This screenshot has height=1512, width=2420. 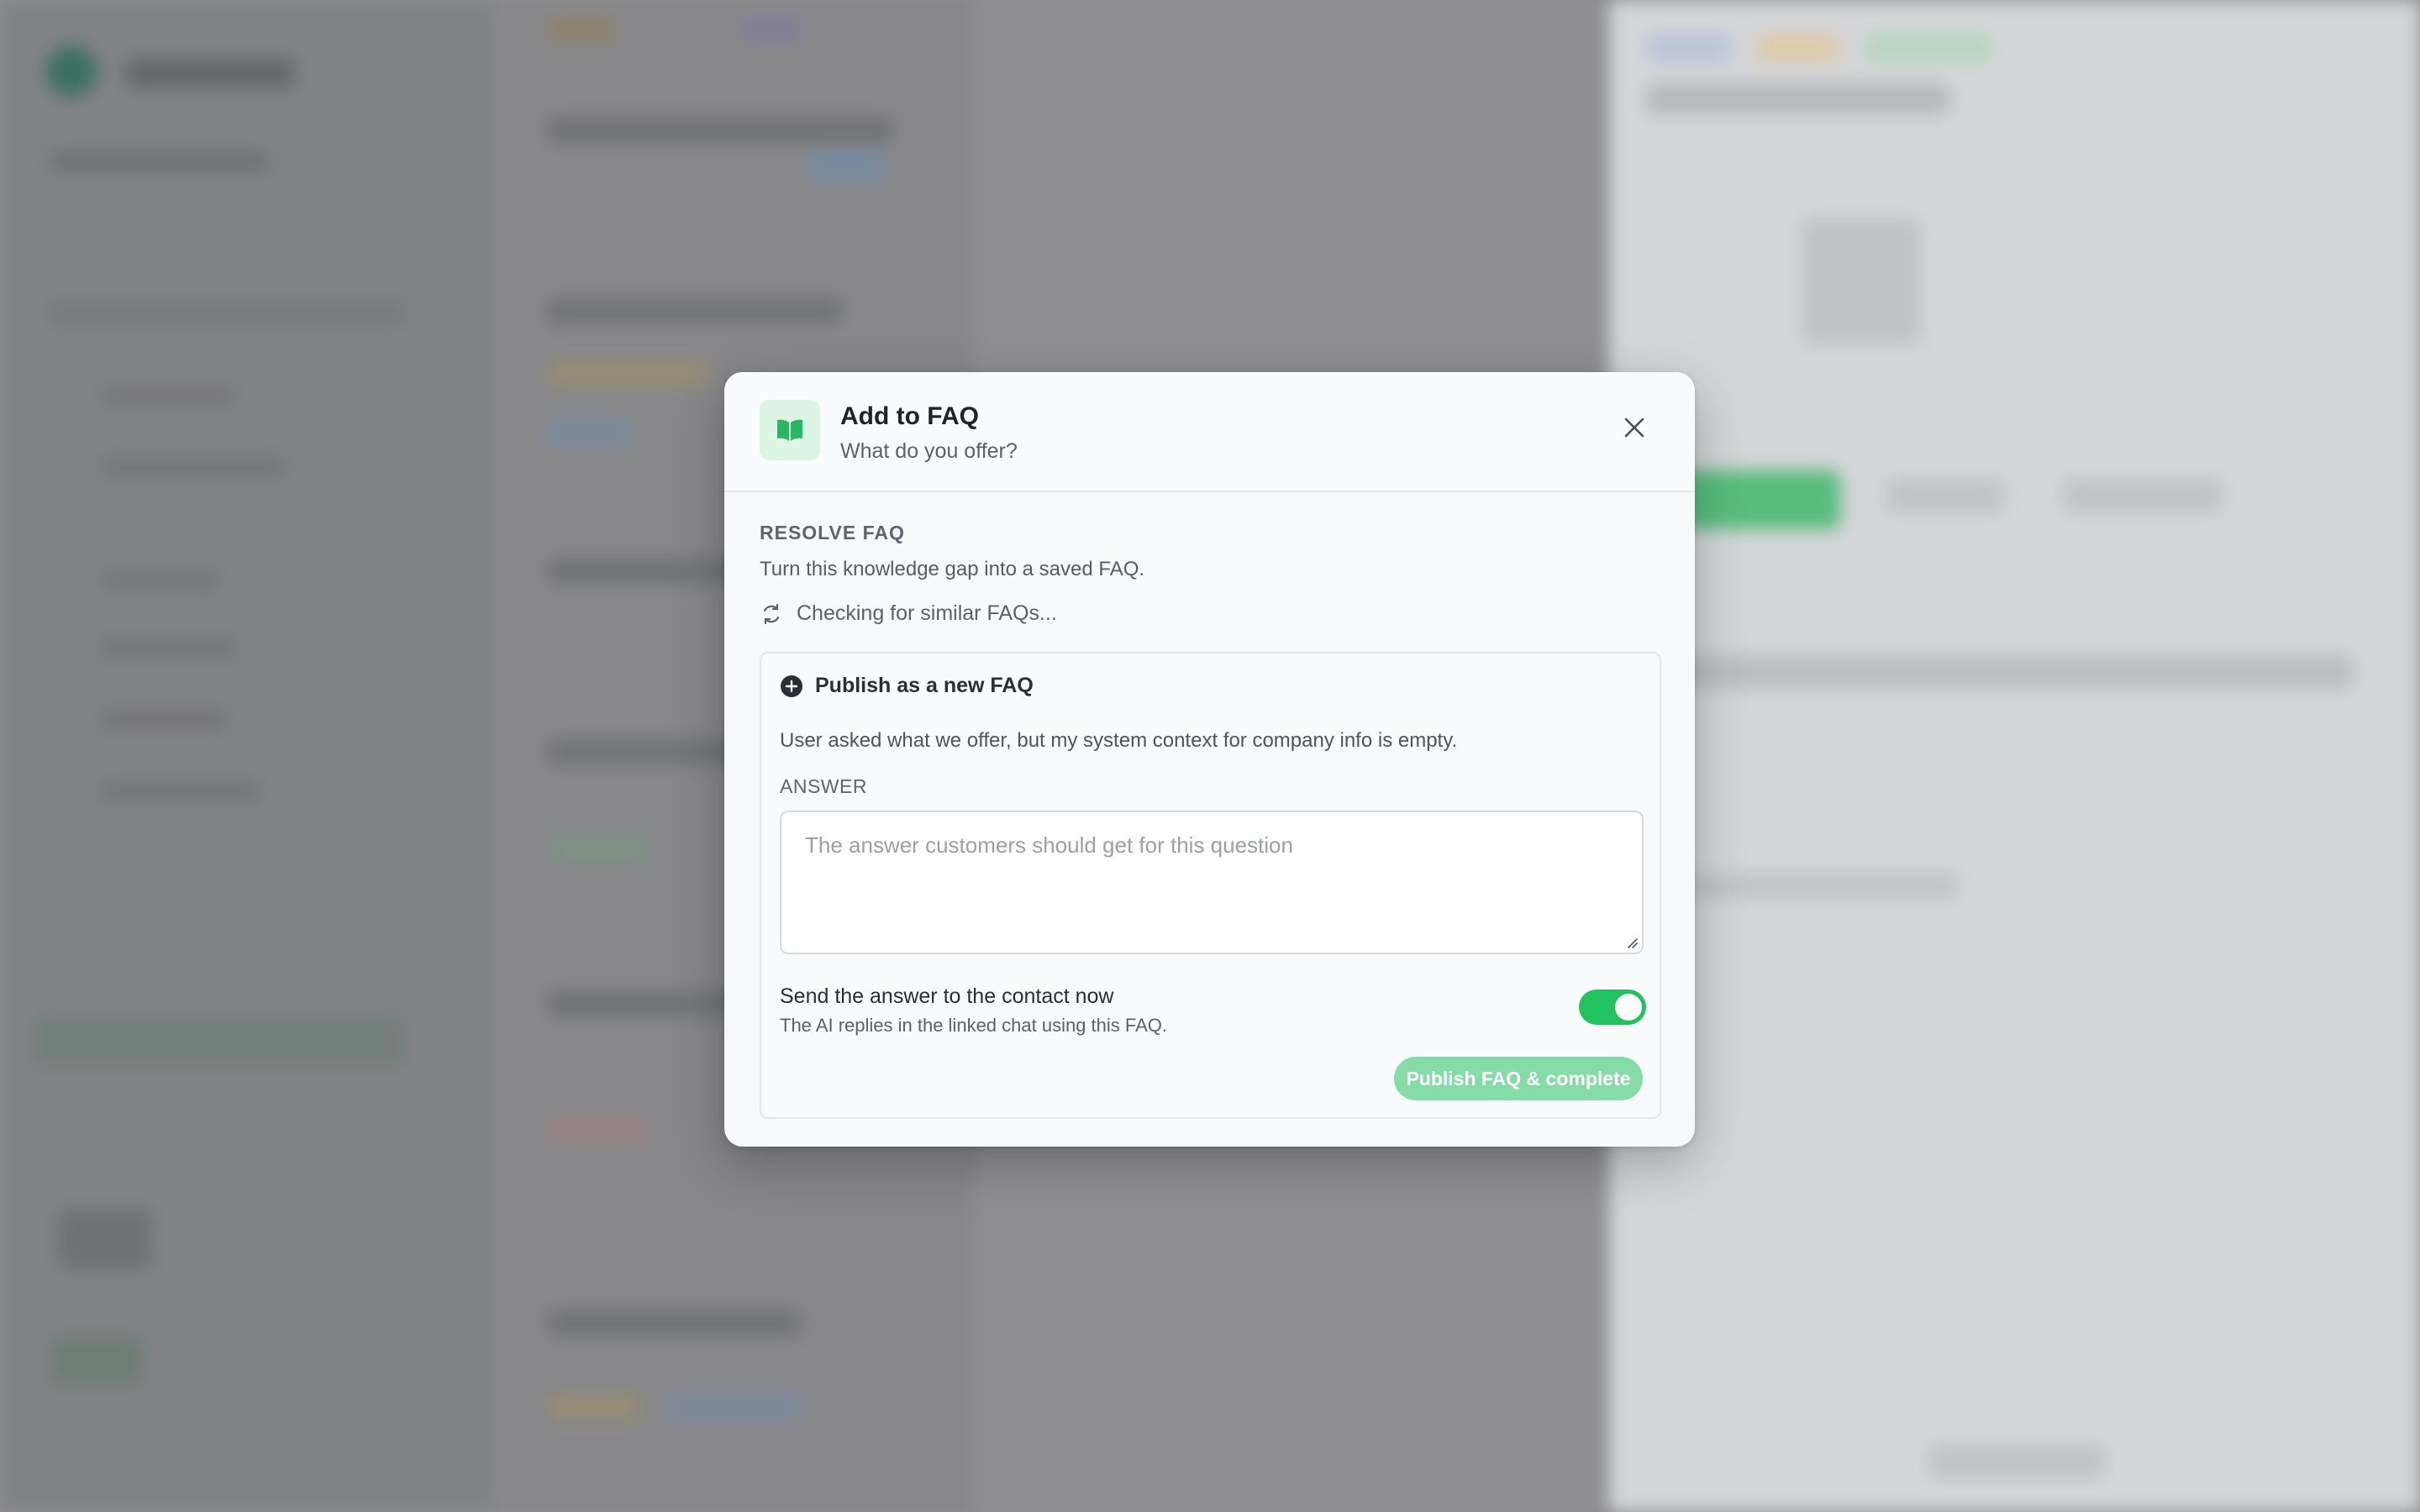 I want to click on close-button, so click(x=1634, y=427).